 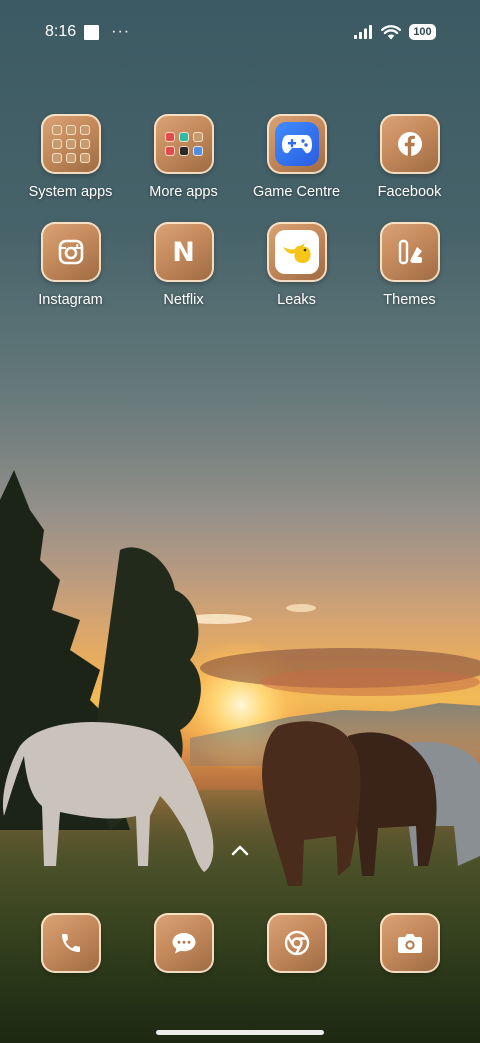 I want to click on dock-messages, so click(x=183, y=943).